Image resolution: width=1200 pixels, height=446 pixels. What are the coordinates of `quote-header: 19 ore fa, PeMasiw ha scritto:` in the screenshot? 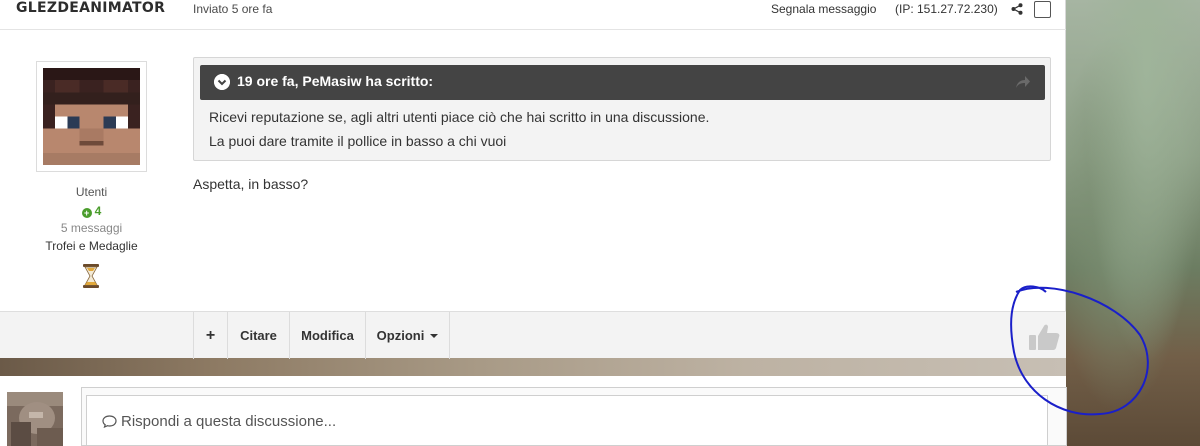 It's located at (622, 82).